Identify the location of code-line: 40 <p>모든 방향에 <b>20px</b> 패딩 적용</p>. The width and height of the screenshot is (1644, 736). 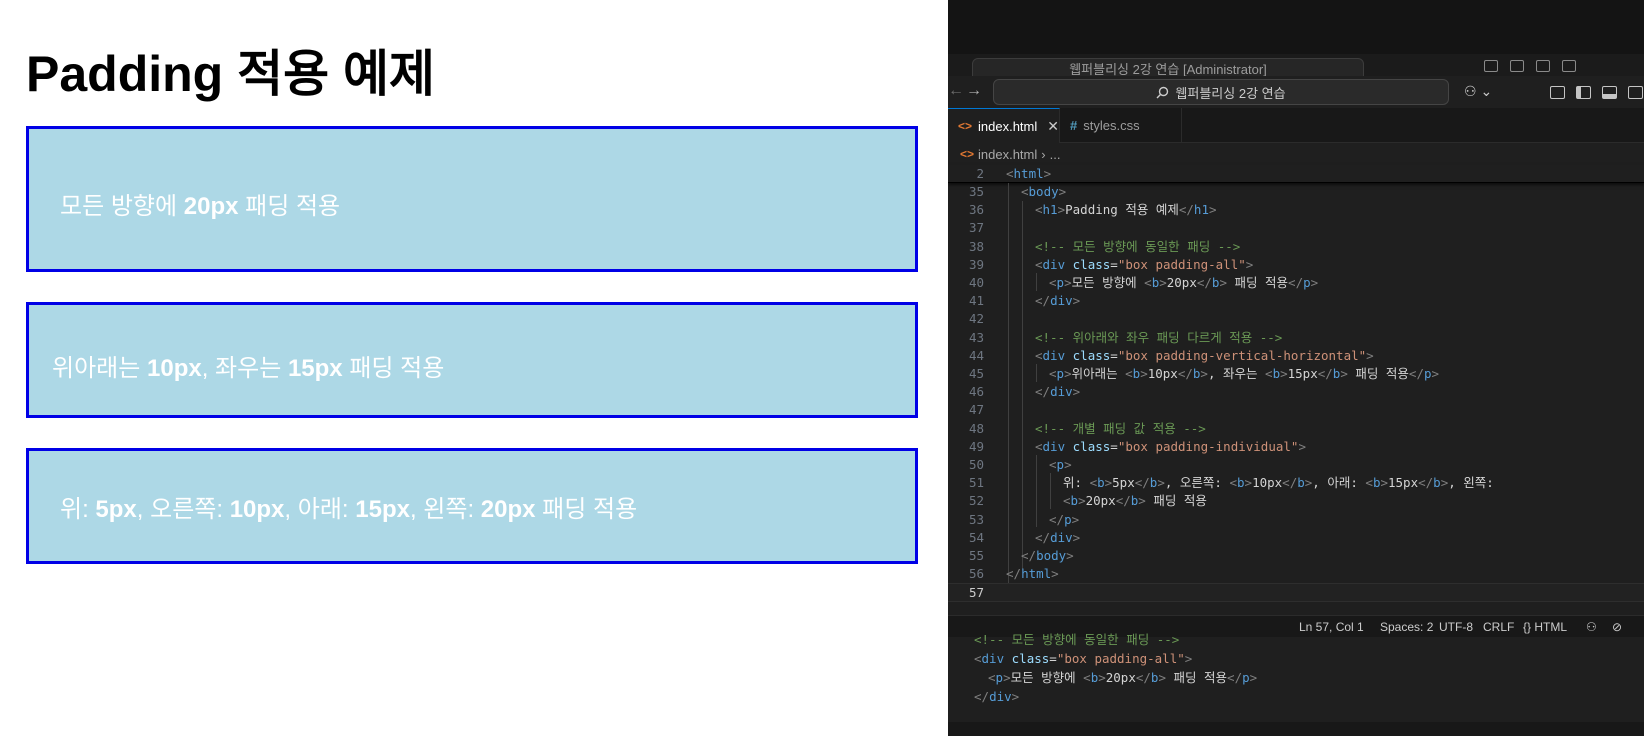
(1143, 282).